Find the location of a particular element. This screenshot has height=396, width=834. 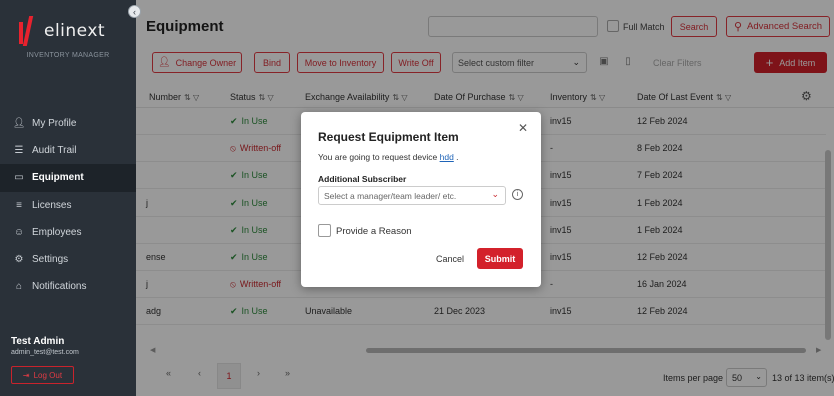

sidebar-item-employees: ☺ Employees is located at coordinates (68, 232).